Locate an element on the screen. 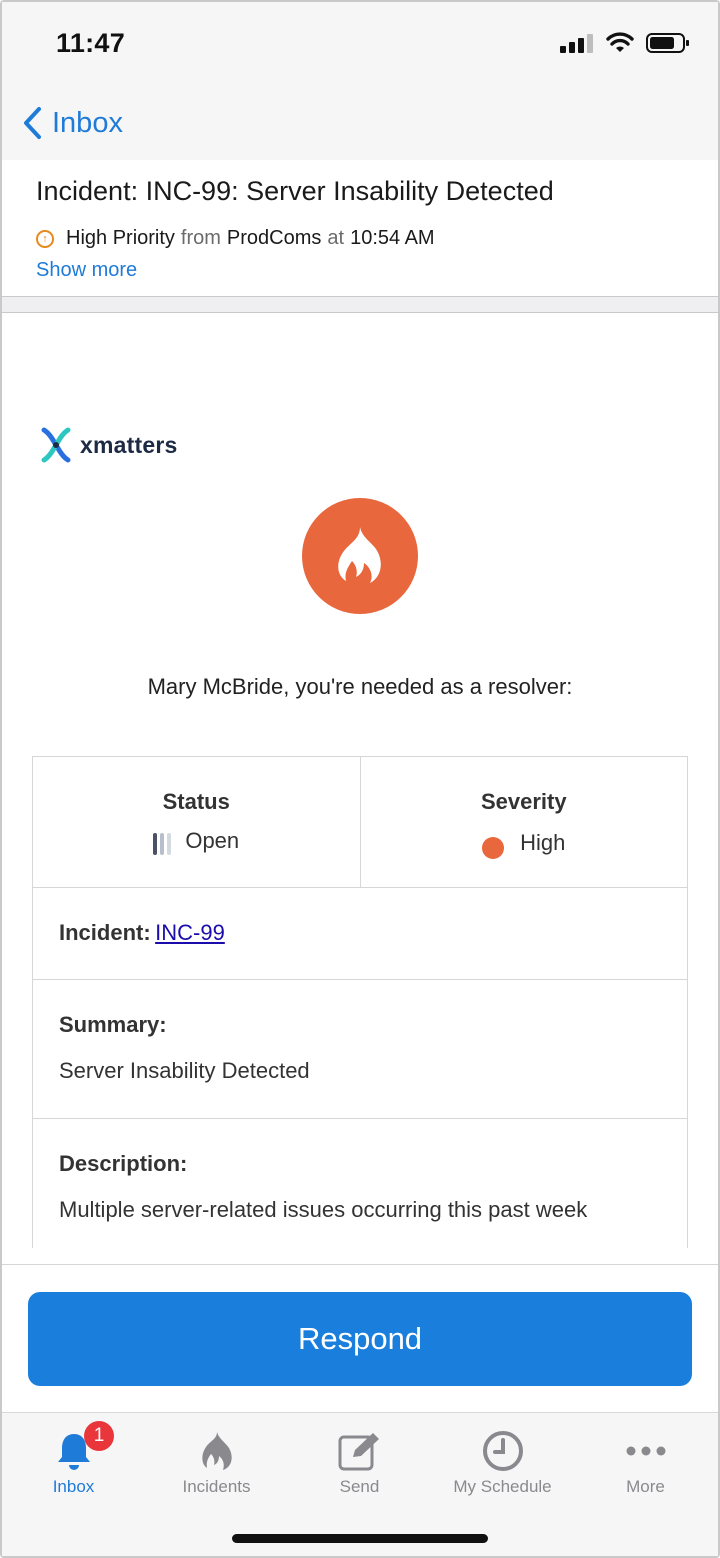  status-cell: Status Open is located at coordinates (196, 822).